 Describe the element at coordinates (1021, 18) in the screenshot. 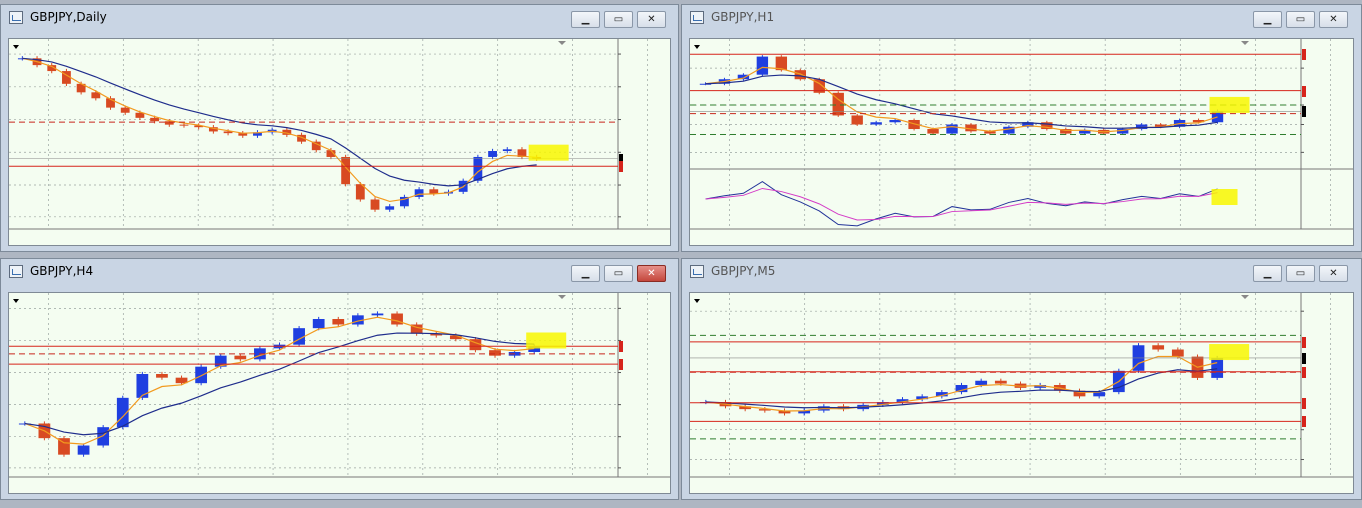

I see `title-bar: GBPJPY,H1 ▁ ▭ ✕` at that location.